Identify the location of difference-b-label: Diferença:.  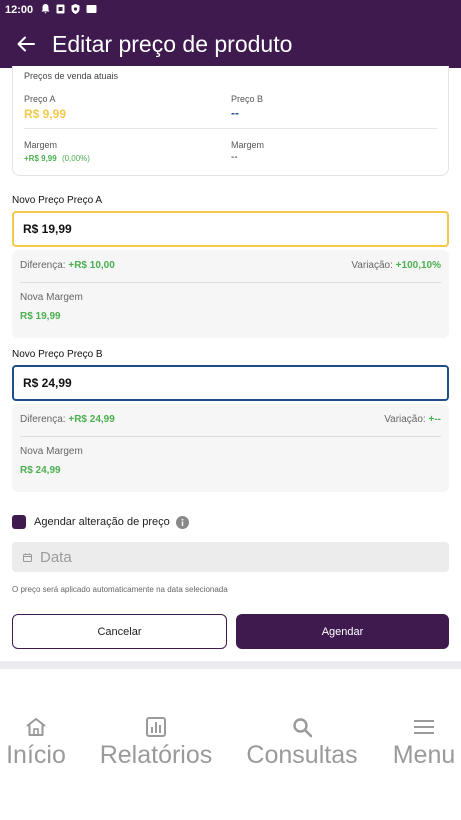
(43, 419).